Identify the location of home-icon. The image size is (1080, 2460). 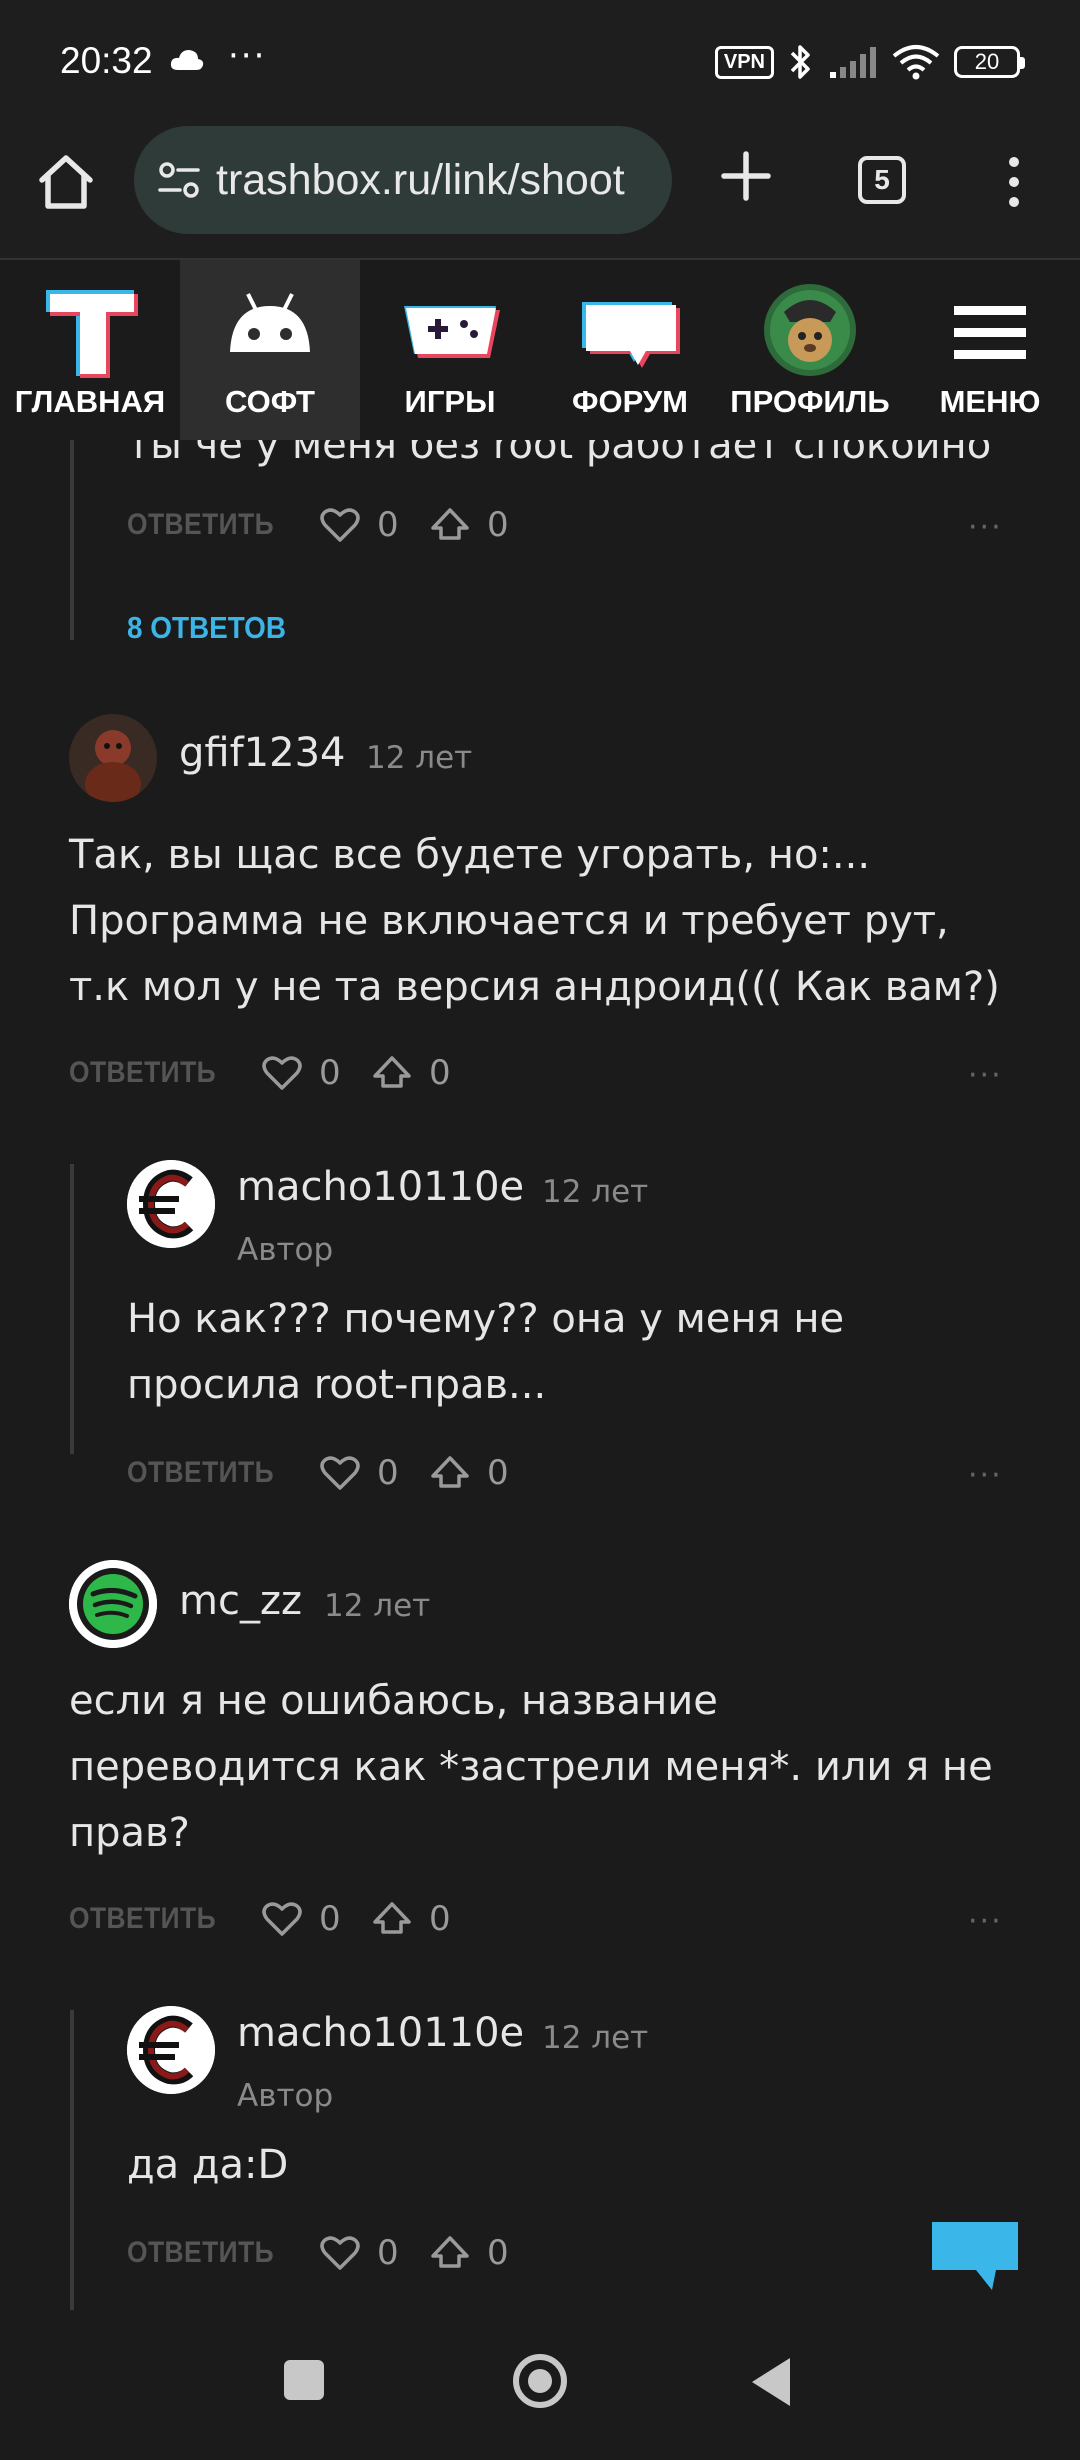
(66, 182).